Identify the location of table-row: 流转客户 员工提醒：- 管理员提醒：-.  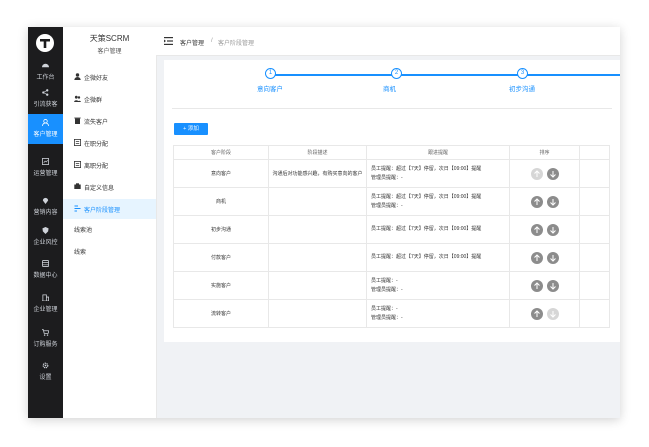
(391, 313).